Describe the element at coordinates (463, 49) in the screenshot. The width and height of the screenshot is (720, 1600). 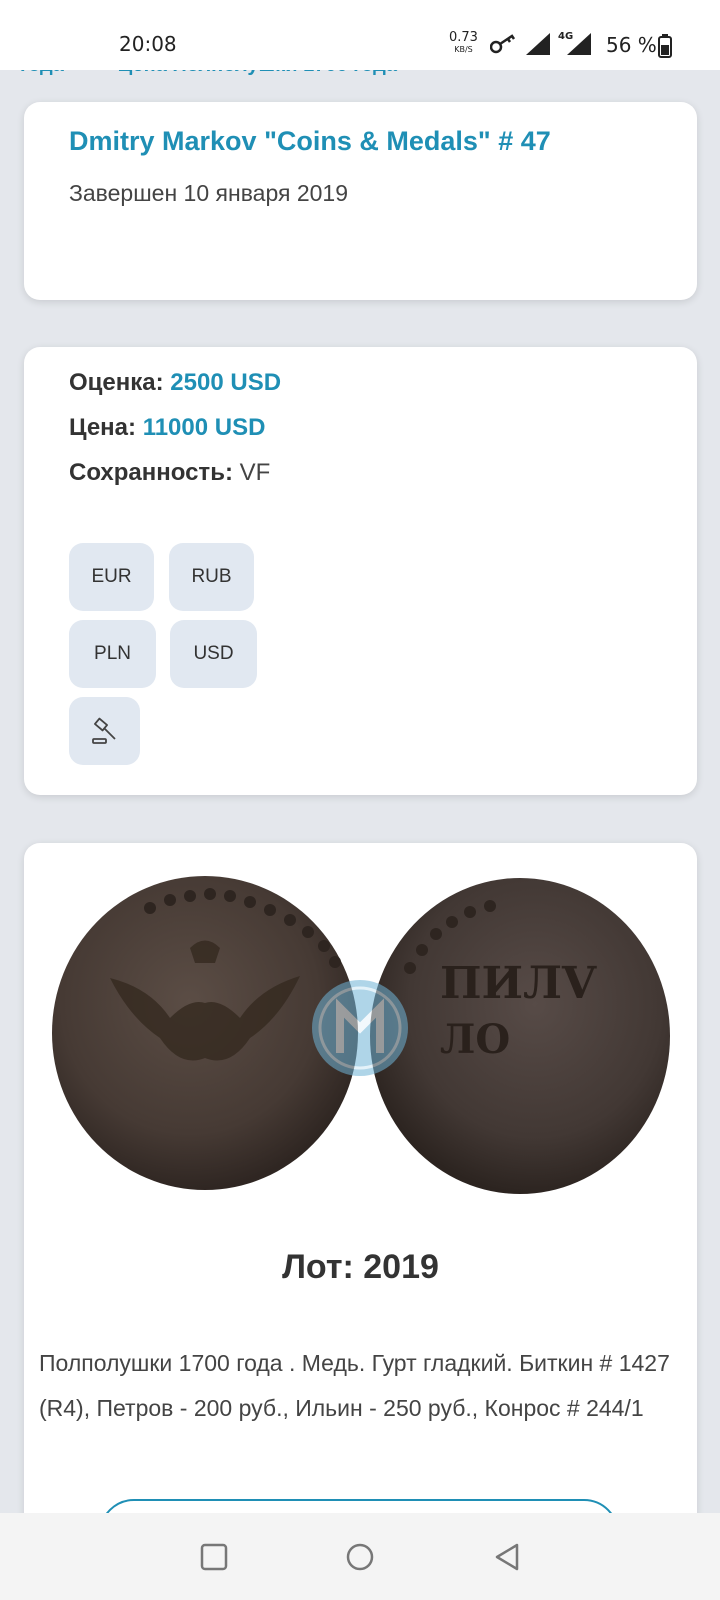
I see `network-speed-unit: KB/S` at that location.